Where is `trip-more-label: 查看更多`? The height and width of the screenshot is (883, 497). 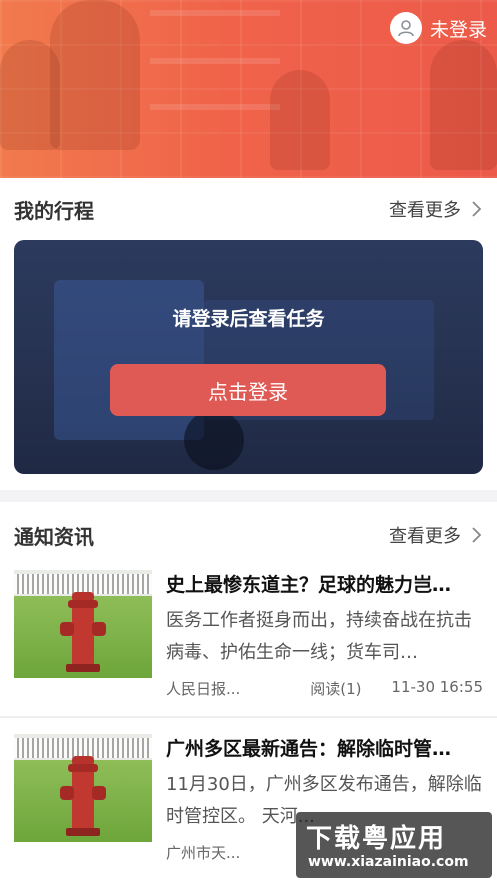
trip-more-label: 查看更多 is located at coordinates (425, 209).